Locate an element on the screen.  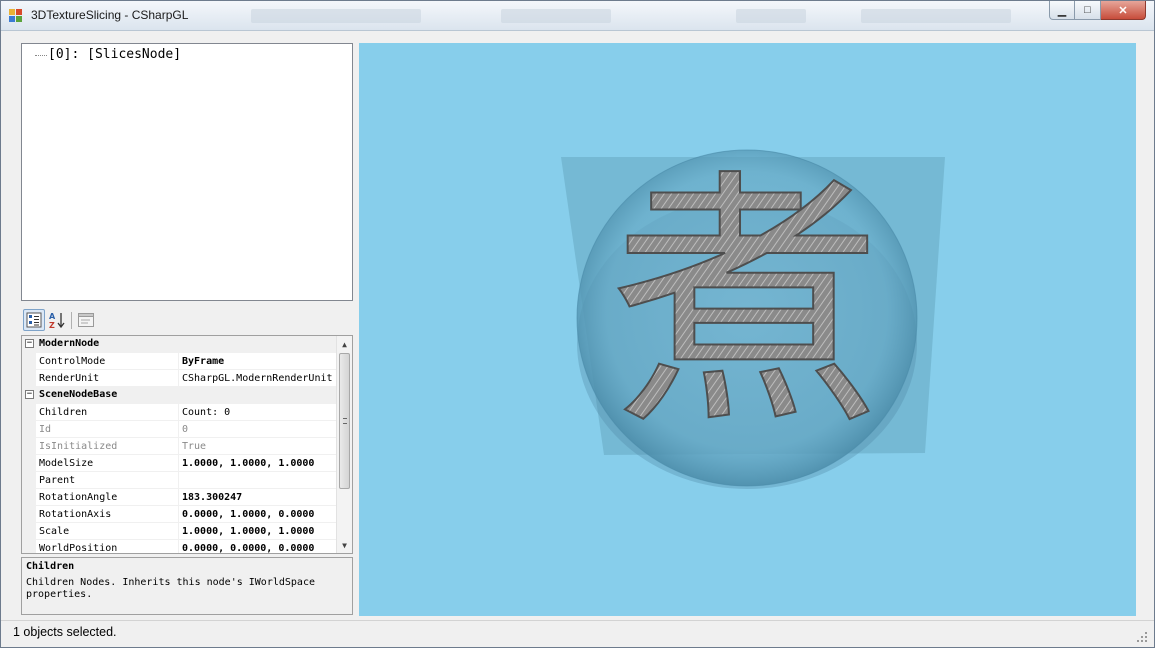
status-bar: 1 objects selected. is located at coordinates (577, 633).